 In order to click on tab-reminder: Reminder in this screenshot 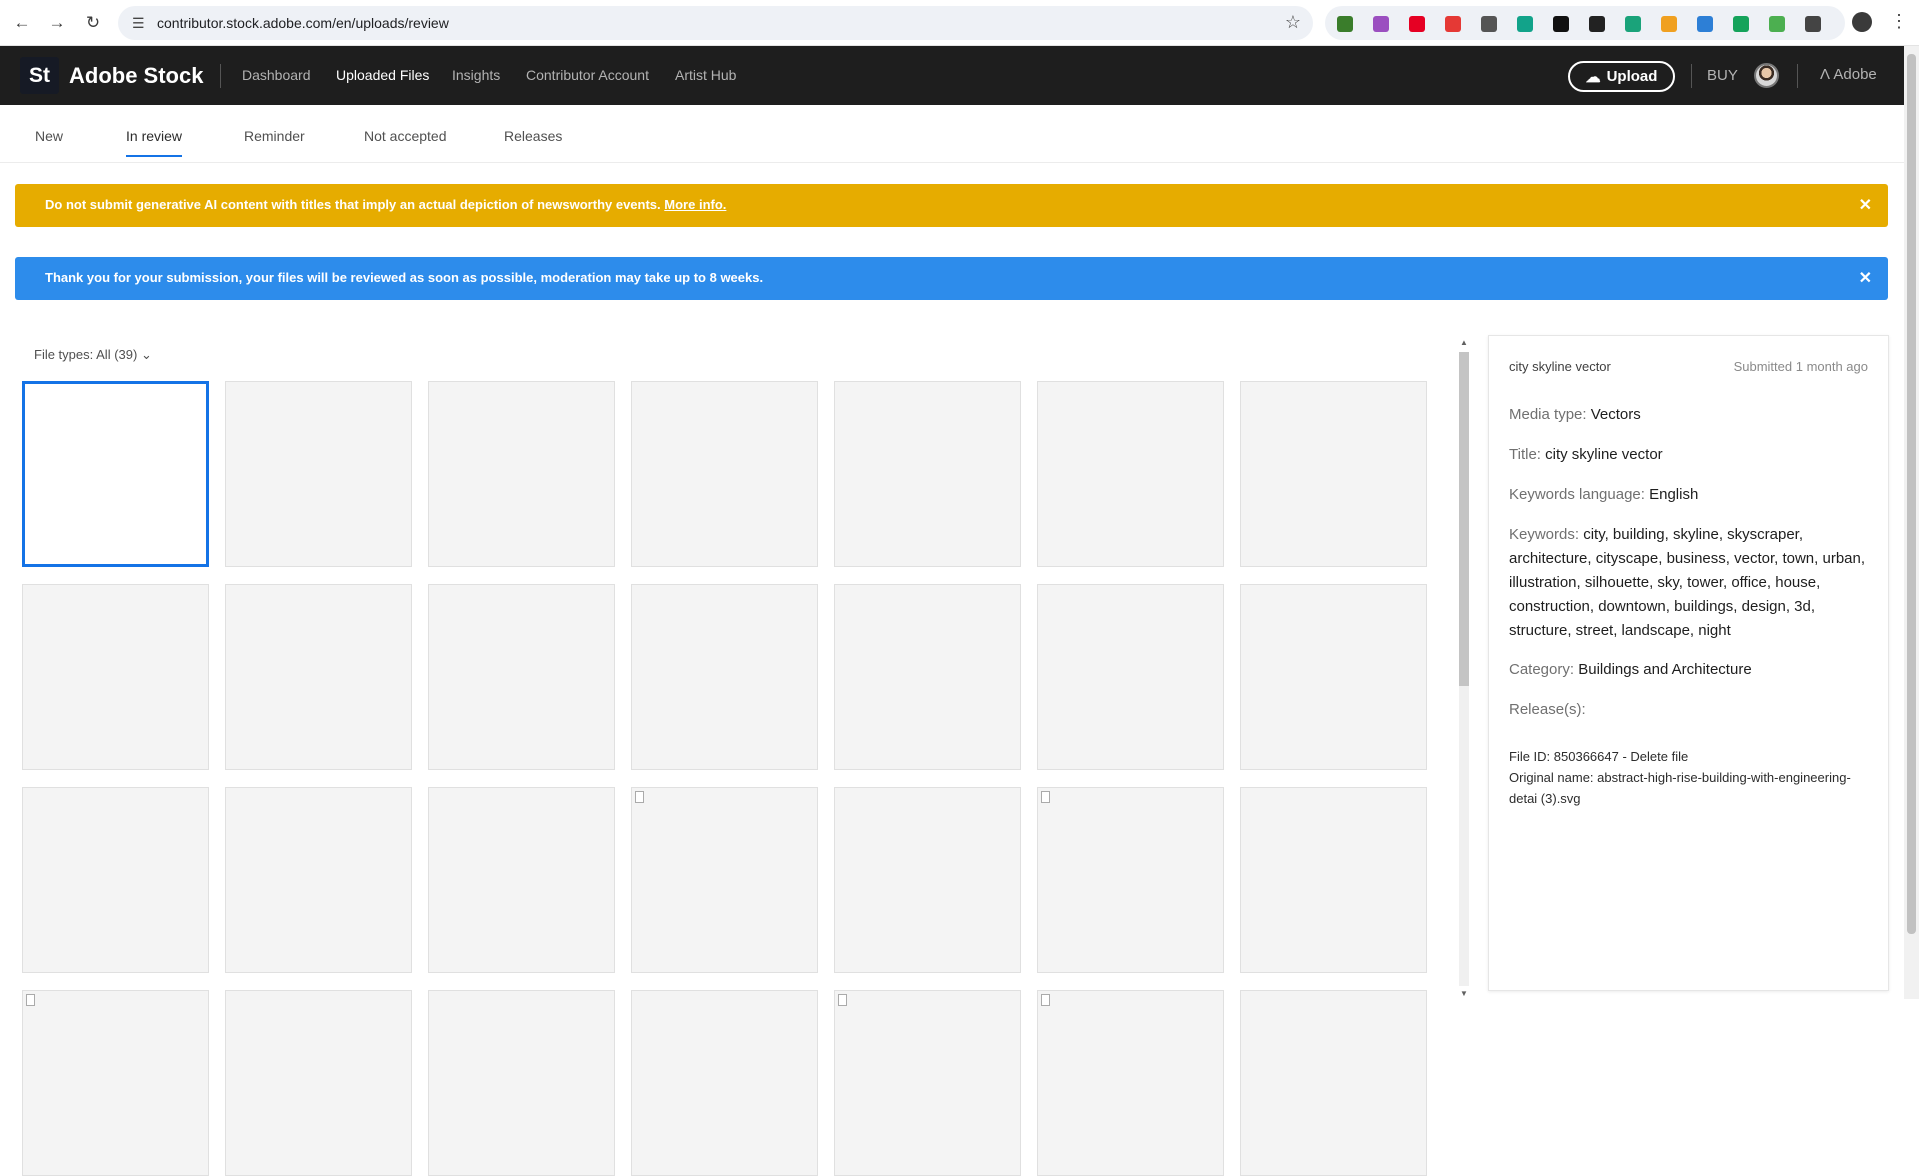, I will do `click(274, 136)`.